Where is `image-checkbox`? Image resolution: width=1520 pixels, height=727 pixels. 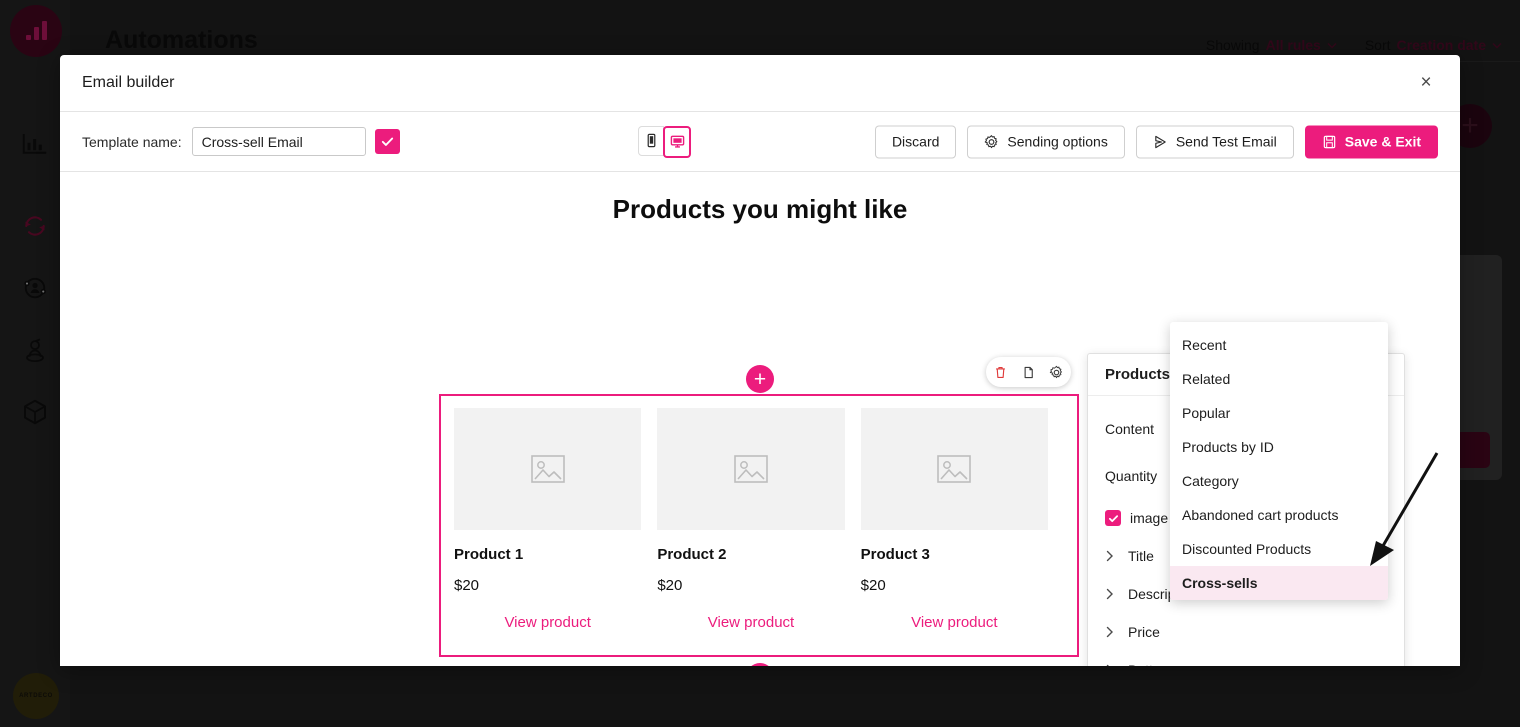
image-checkbox is located at coordinates (1113, 518).